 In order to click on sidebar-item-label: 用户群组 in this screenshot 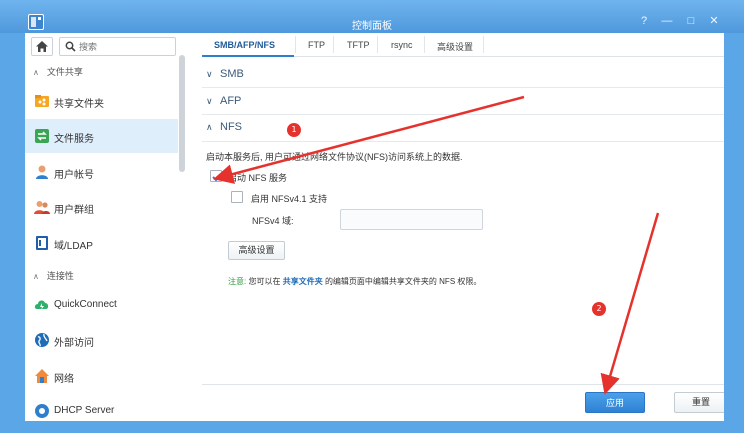, I will do `click(74, 210)`.